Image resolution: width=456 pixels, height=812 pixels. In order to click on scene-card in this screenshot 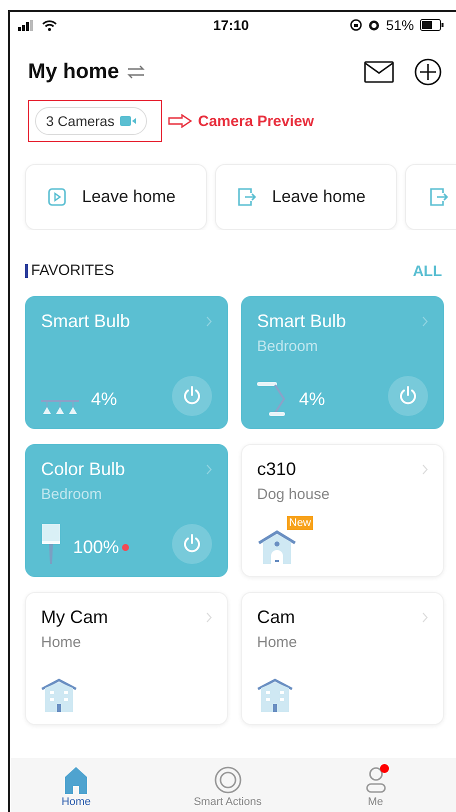, I will do `click(430, 197)`.